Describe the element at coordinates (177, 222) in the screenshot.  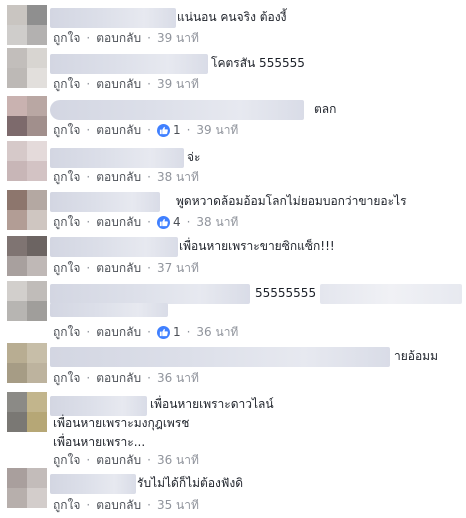
I see `like-count: 4` at that location.